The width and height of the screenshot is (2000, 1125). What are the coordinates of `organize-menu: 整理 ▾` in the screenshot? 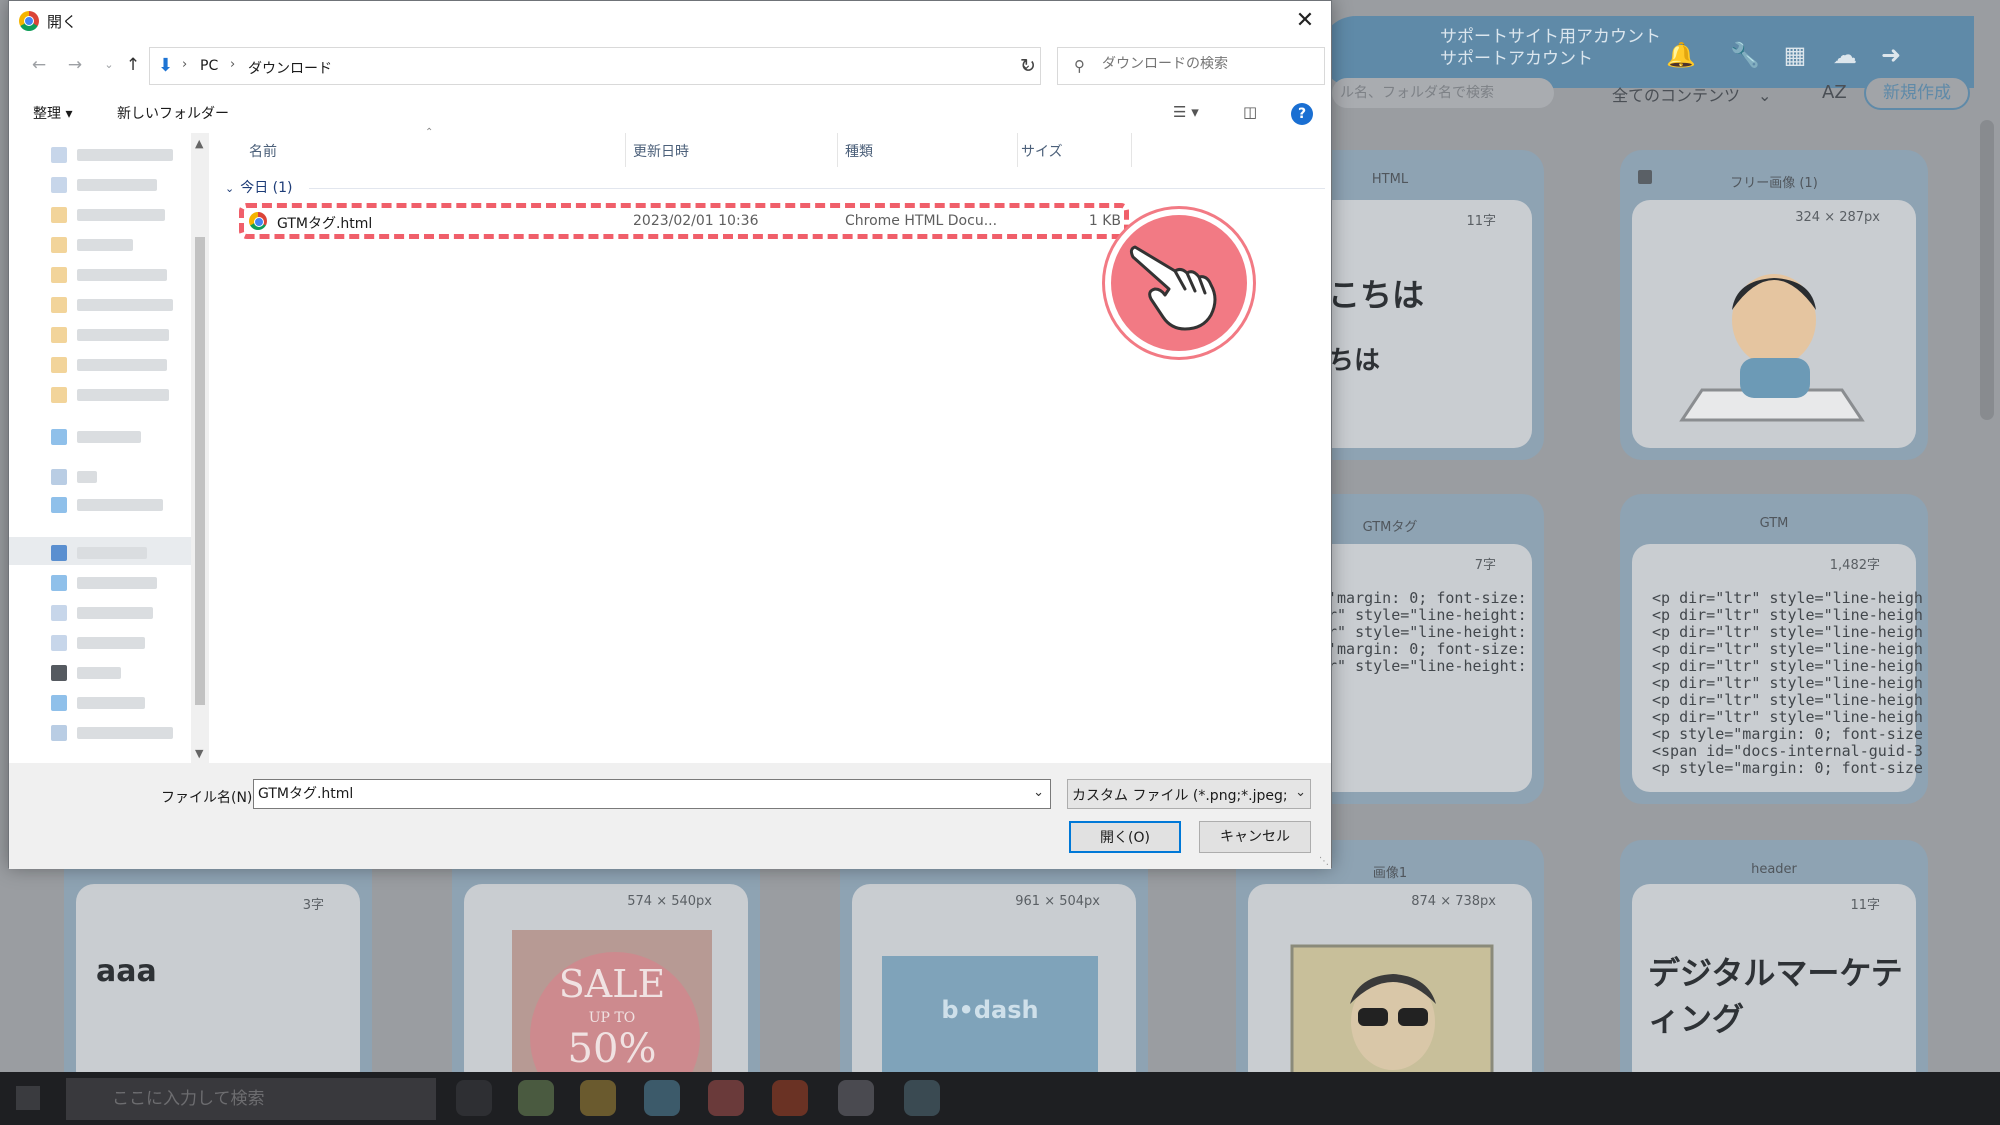 It's located at (52, 113).